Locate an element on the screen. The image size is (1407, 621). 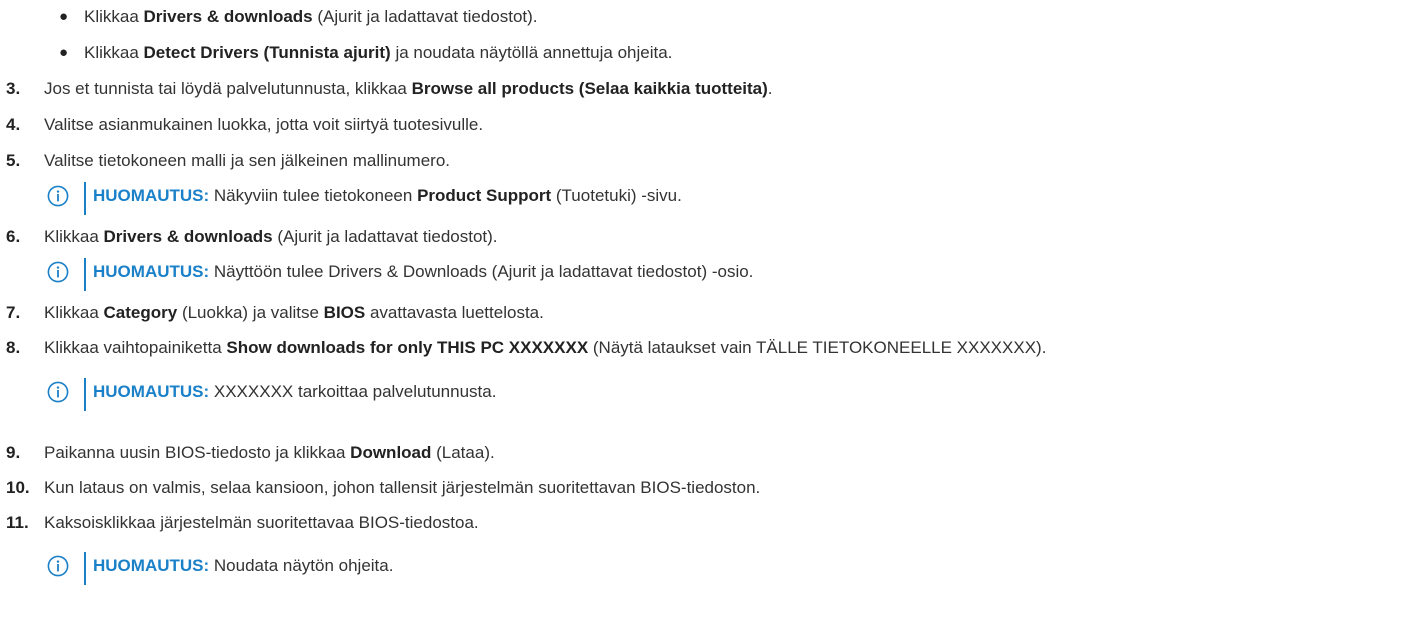
bold-text: Product Support is located at coordinates (484, 195).